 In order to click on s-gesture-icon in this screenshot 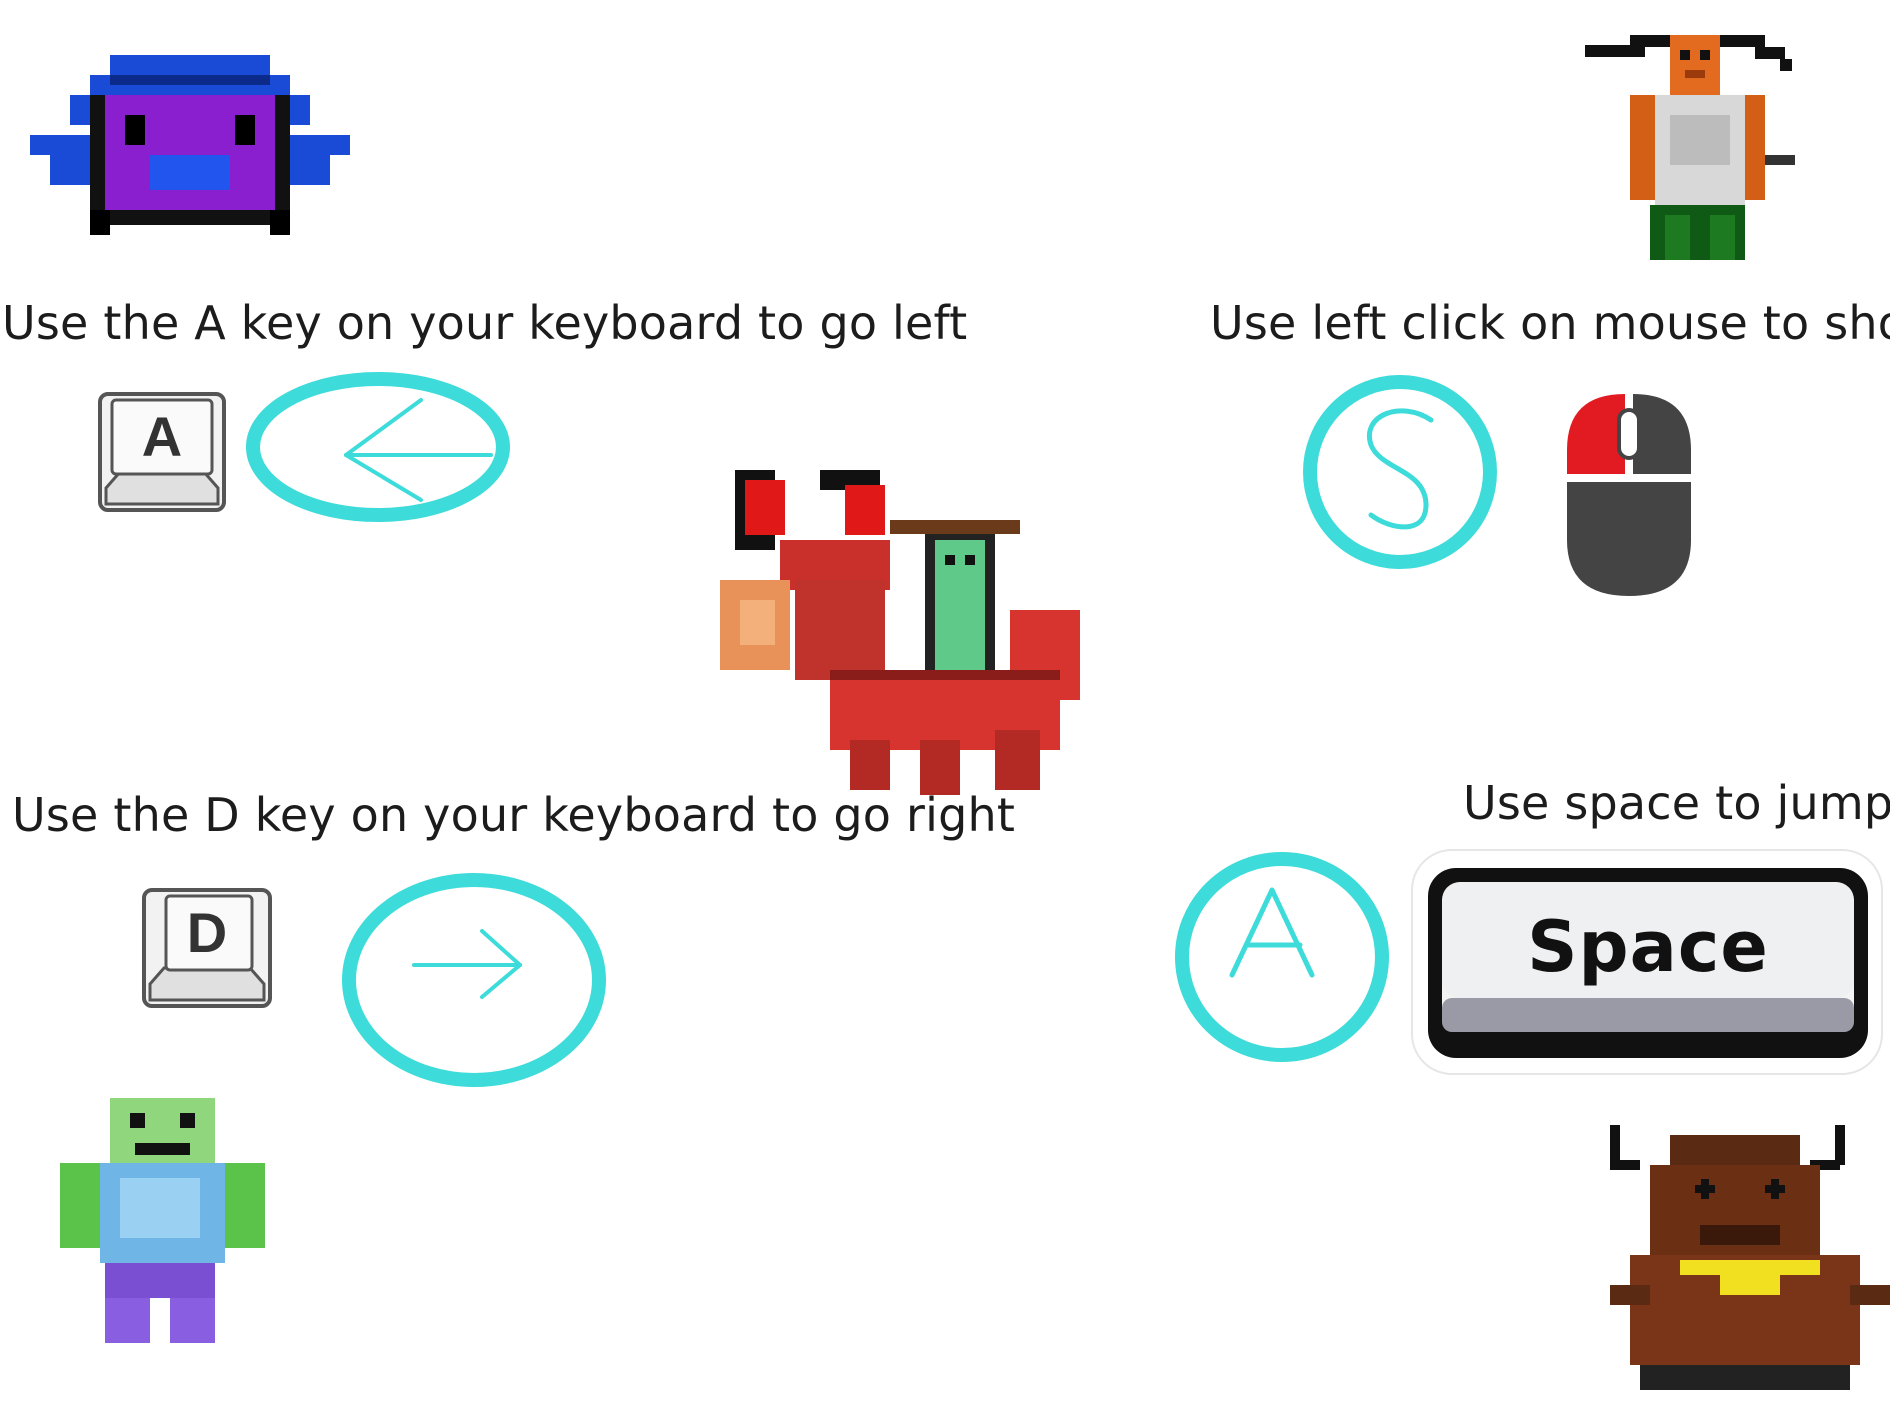, I will do `click(1400, 472)`.